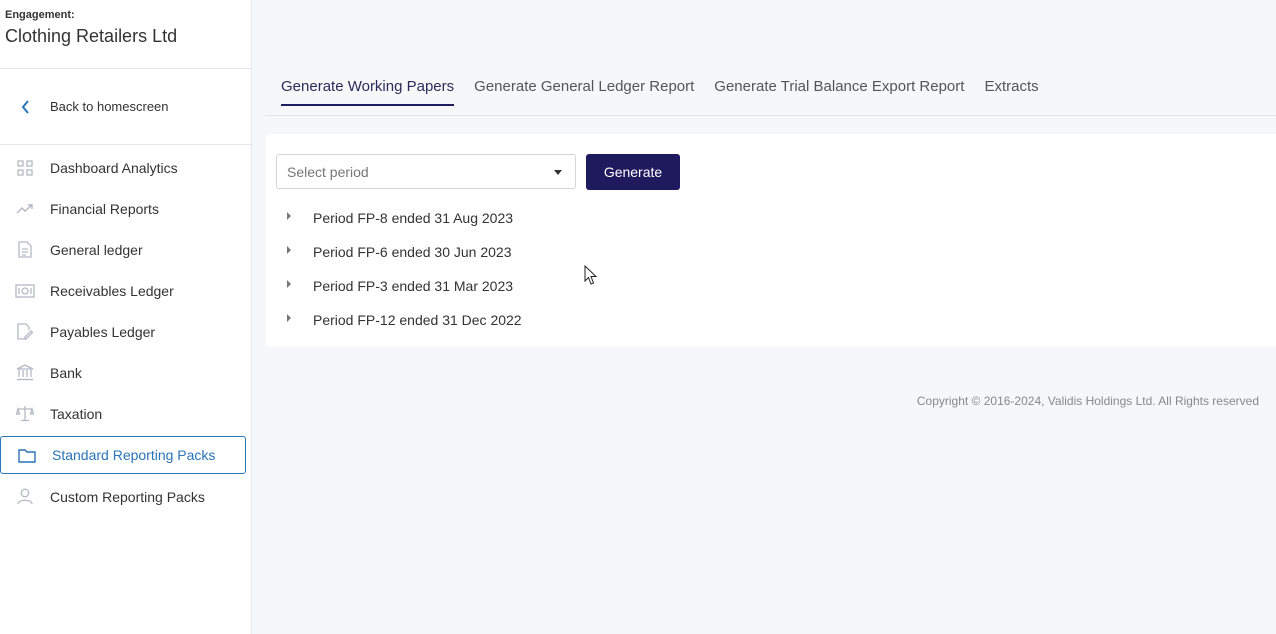 The height and width of the screenshot is (634, 1276). Describe the element at coordinates (839, 92) in the screenshot. I see `tab-generate-trial-balance-export-report: Generate Trial Balance Export Report` at that location.